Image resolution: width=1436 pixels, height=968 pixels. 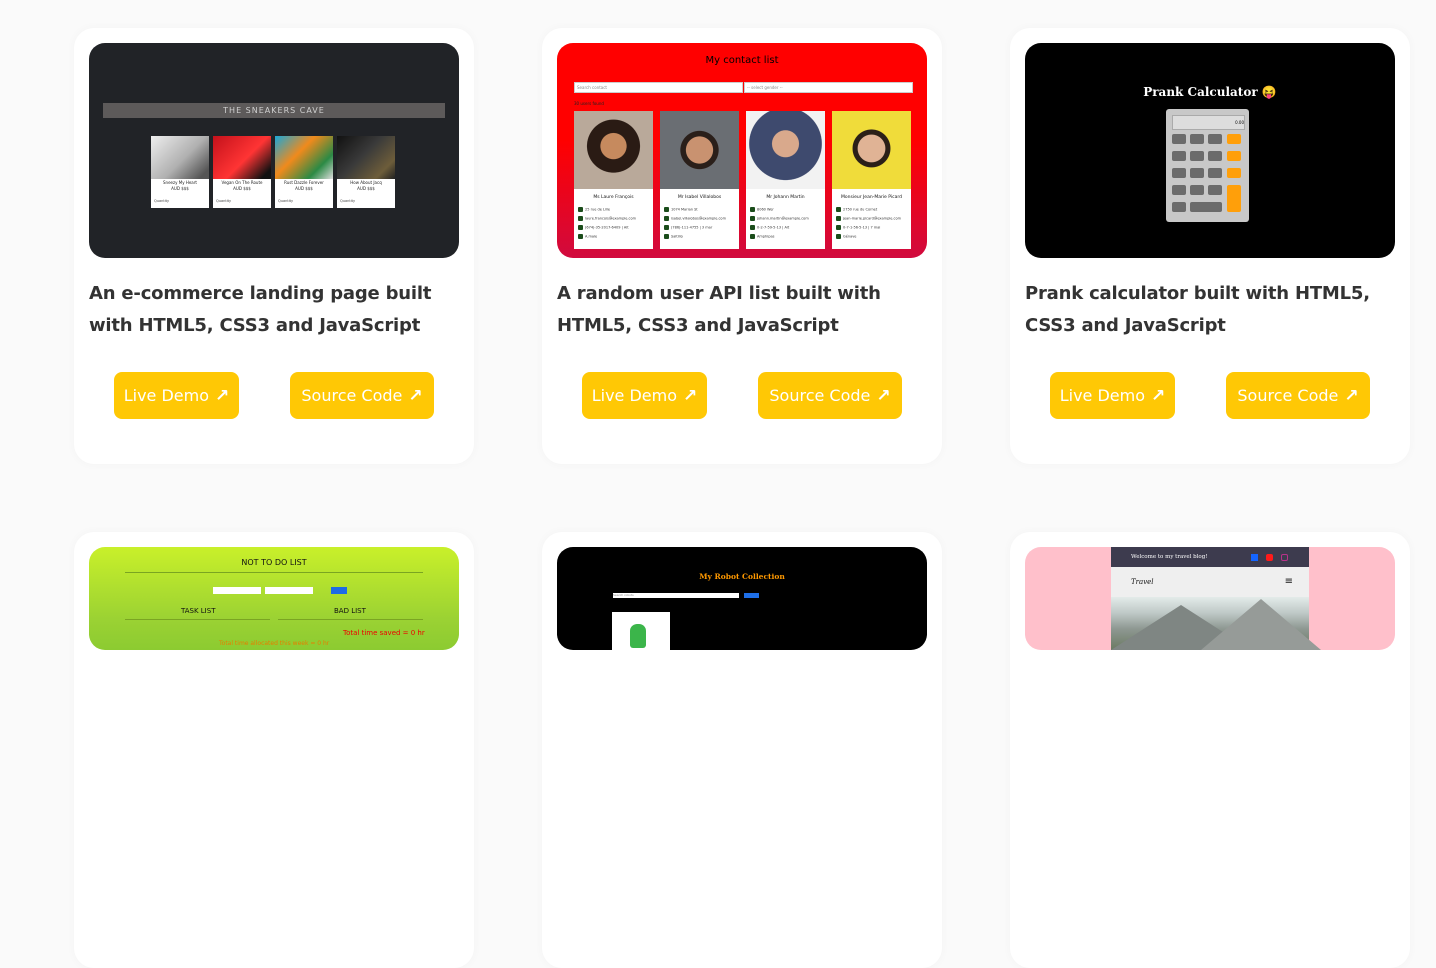 What do you see at coordinates (786, 218) in the screenshot?
I see `contact-line: johann.martin@example.com` at bounding box center [786, 218].